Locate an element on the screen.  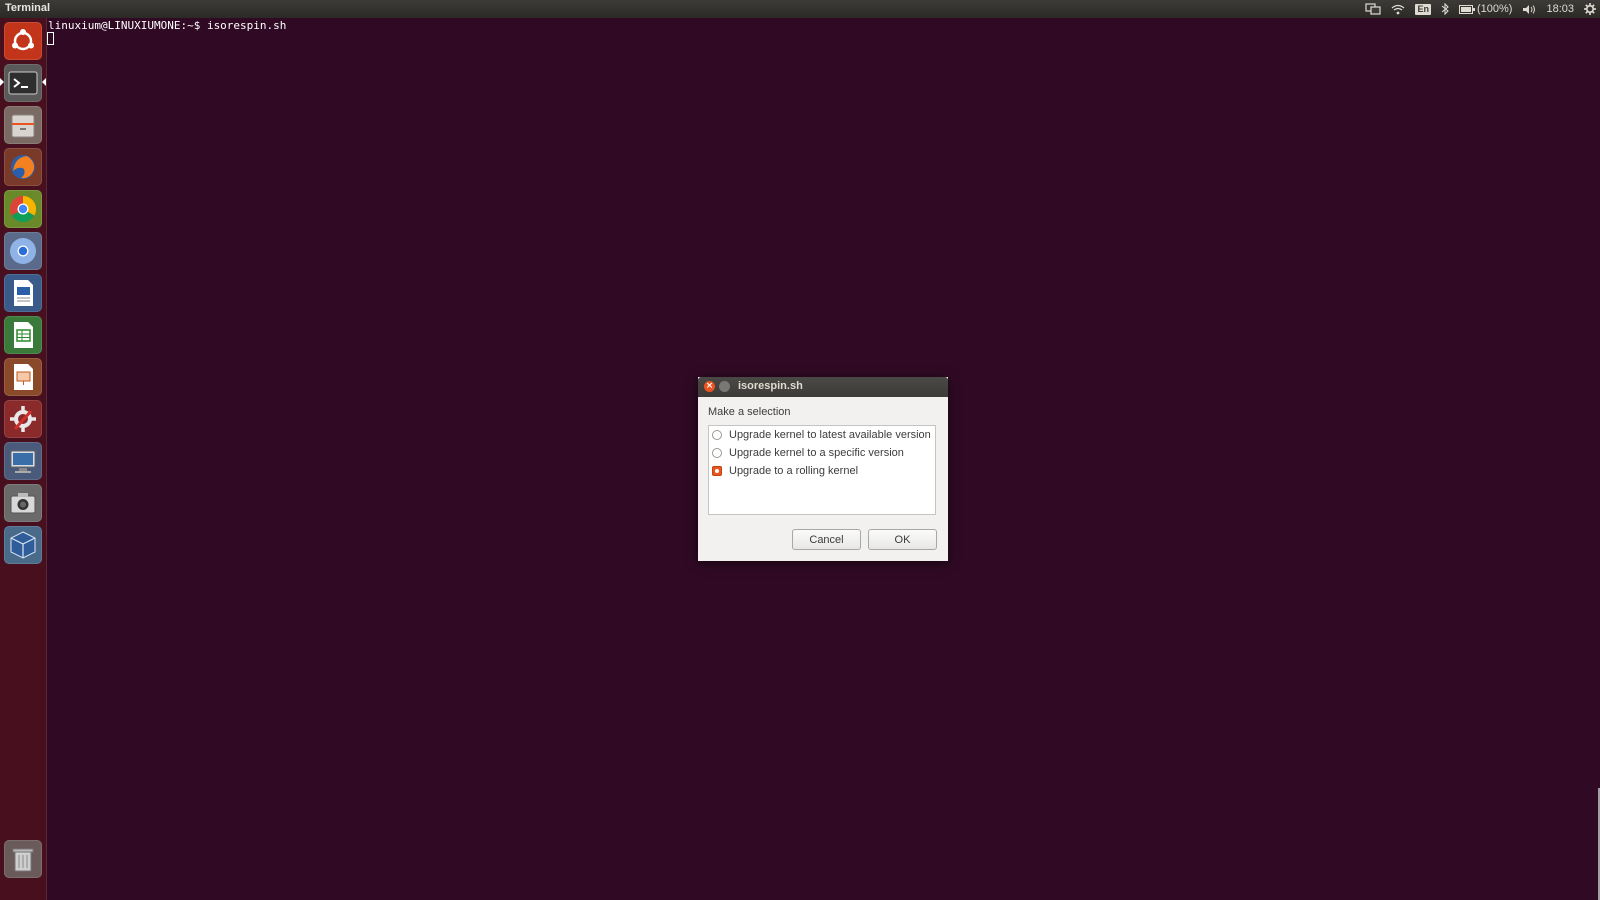
dialog-prompt: Make a selection is located at coordinates (749, 412).